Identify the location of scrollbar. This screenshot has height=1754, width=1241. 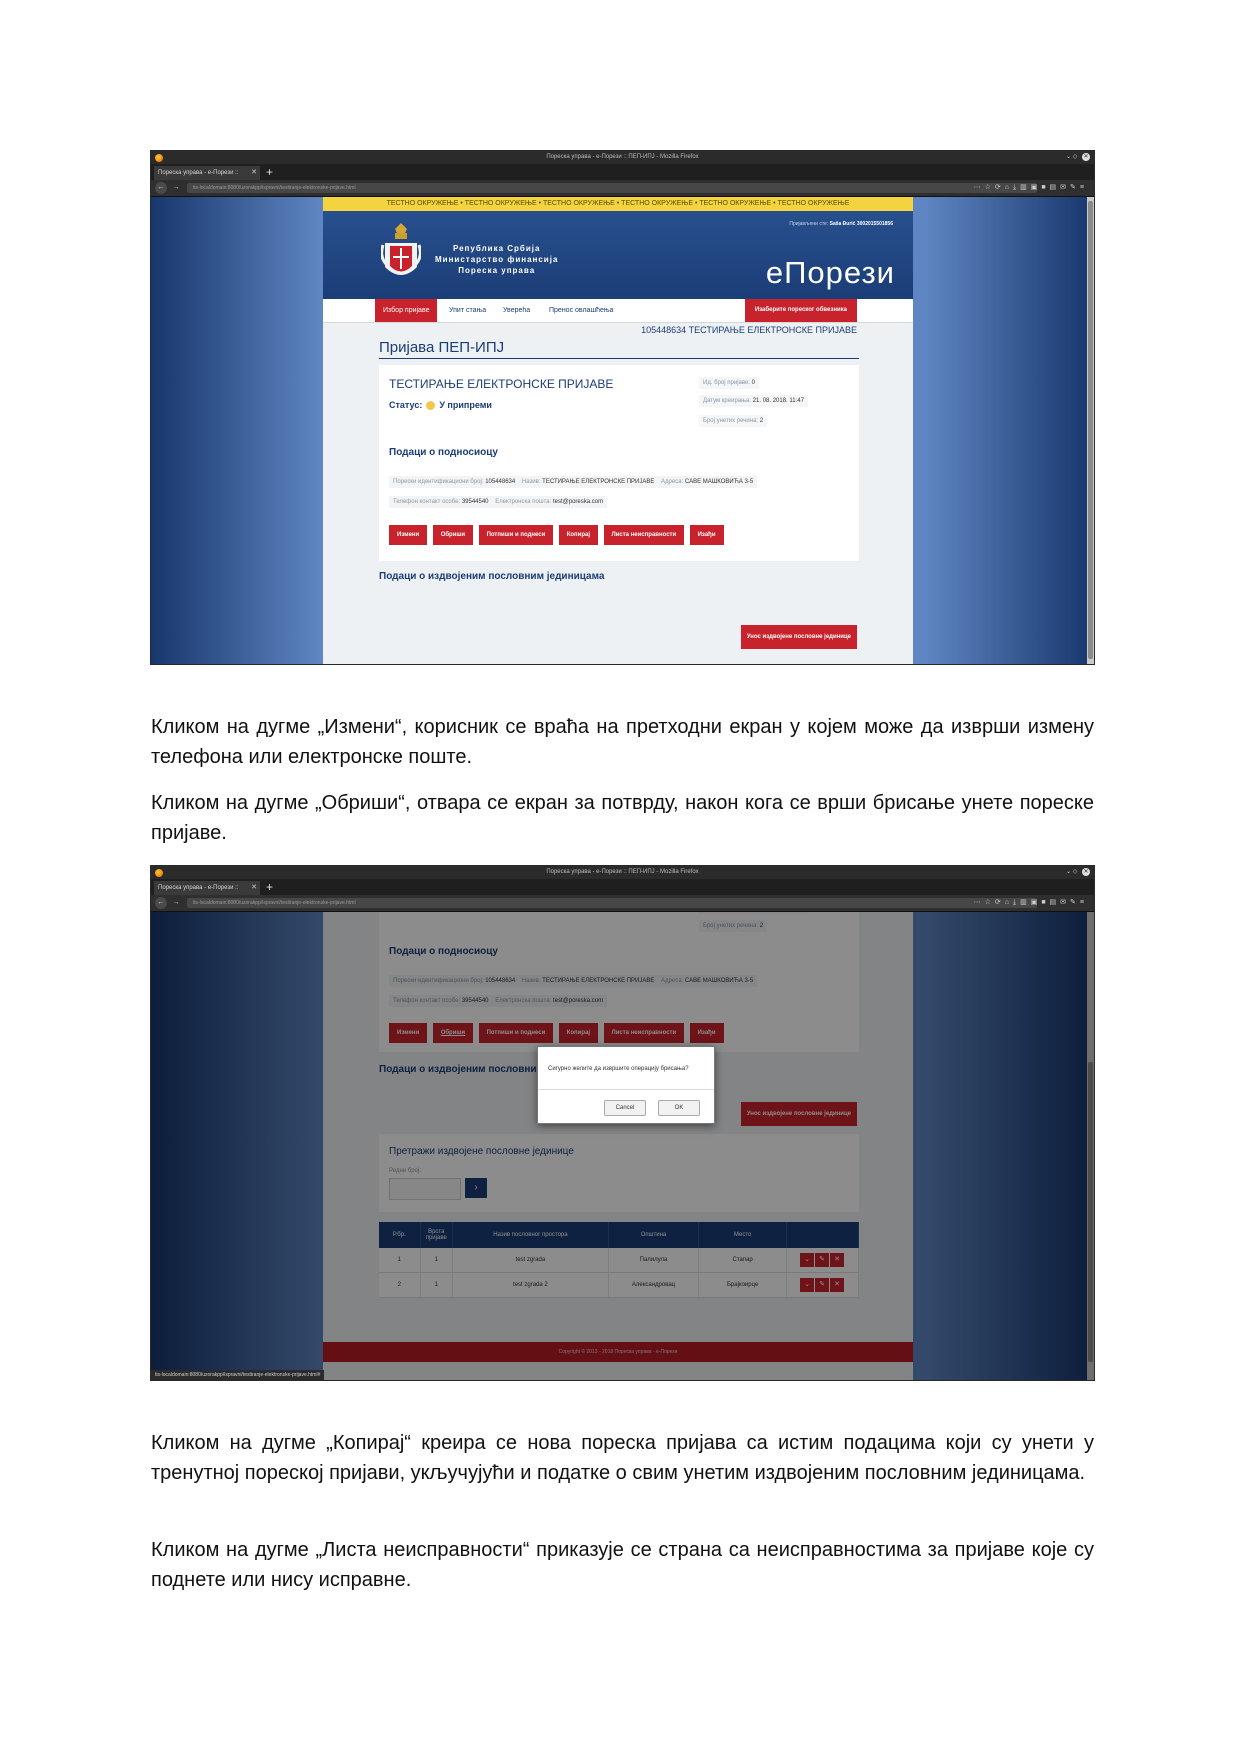
(1090, 430).